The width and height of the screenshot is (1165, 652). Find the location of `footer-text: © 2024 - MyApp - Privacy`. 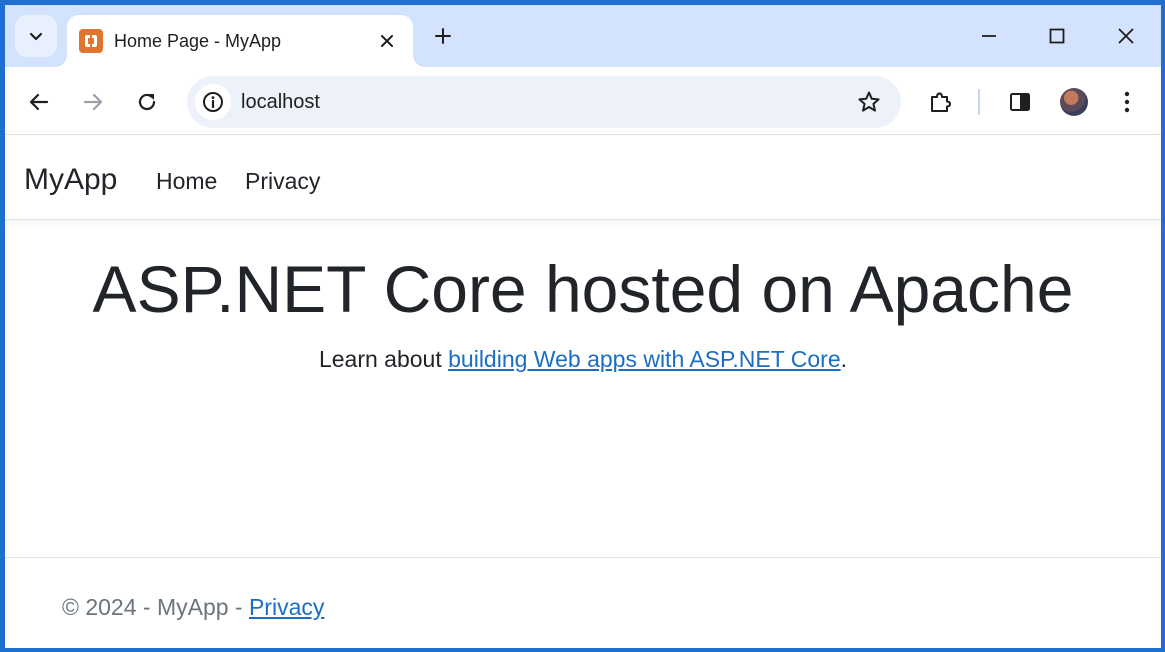

footer-text: © 2024 - MyApp - Privacy is located at coordinates (193, 607).